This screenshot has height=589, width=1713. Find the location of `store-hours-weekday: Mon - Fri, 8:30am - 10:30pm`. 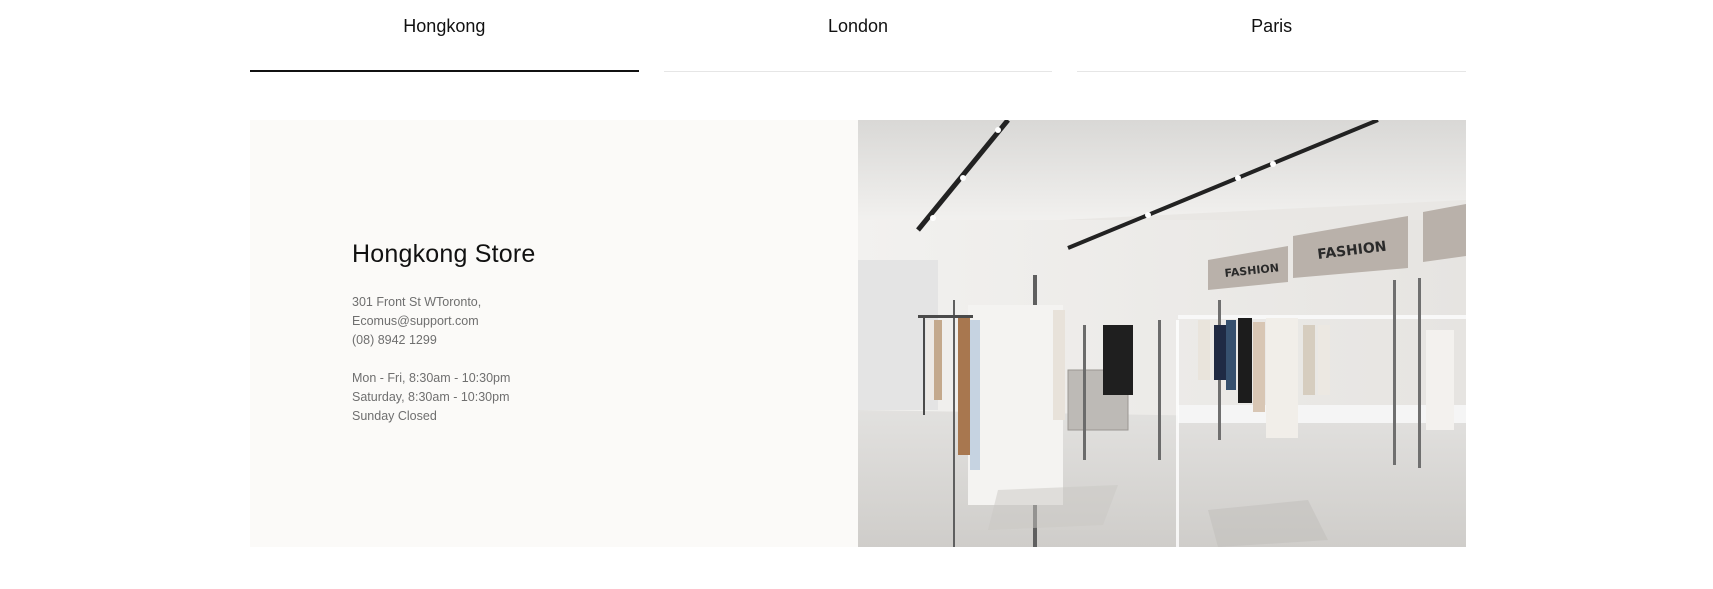

store-hours-weekday: Mon - Fri, 8:30am - 10:30pm is located at coordinates (431, 378).